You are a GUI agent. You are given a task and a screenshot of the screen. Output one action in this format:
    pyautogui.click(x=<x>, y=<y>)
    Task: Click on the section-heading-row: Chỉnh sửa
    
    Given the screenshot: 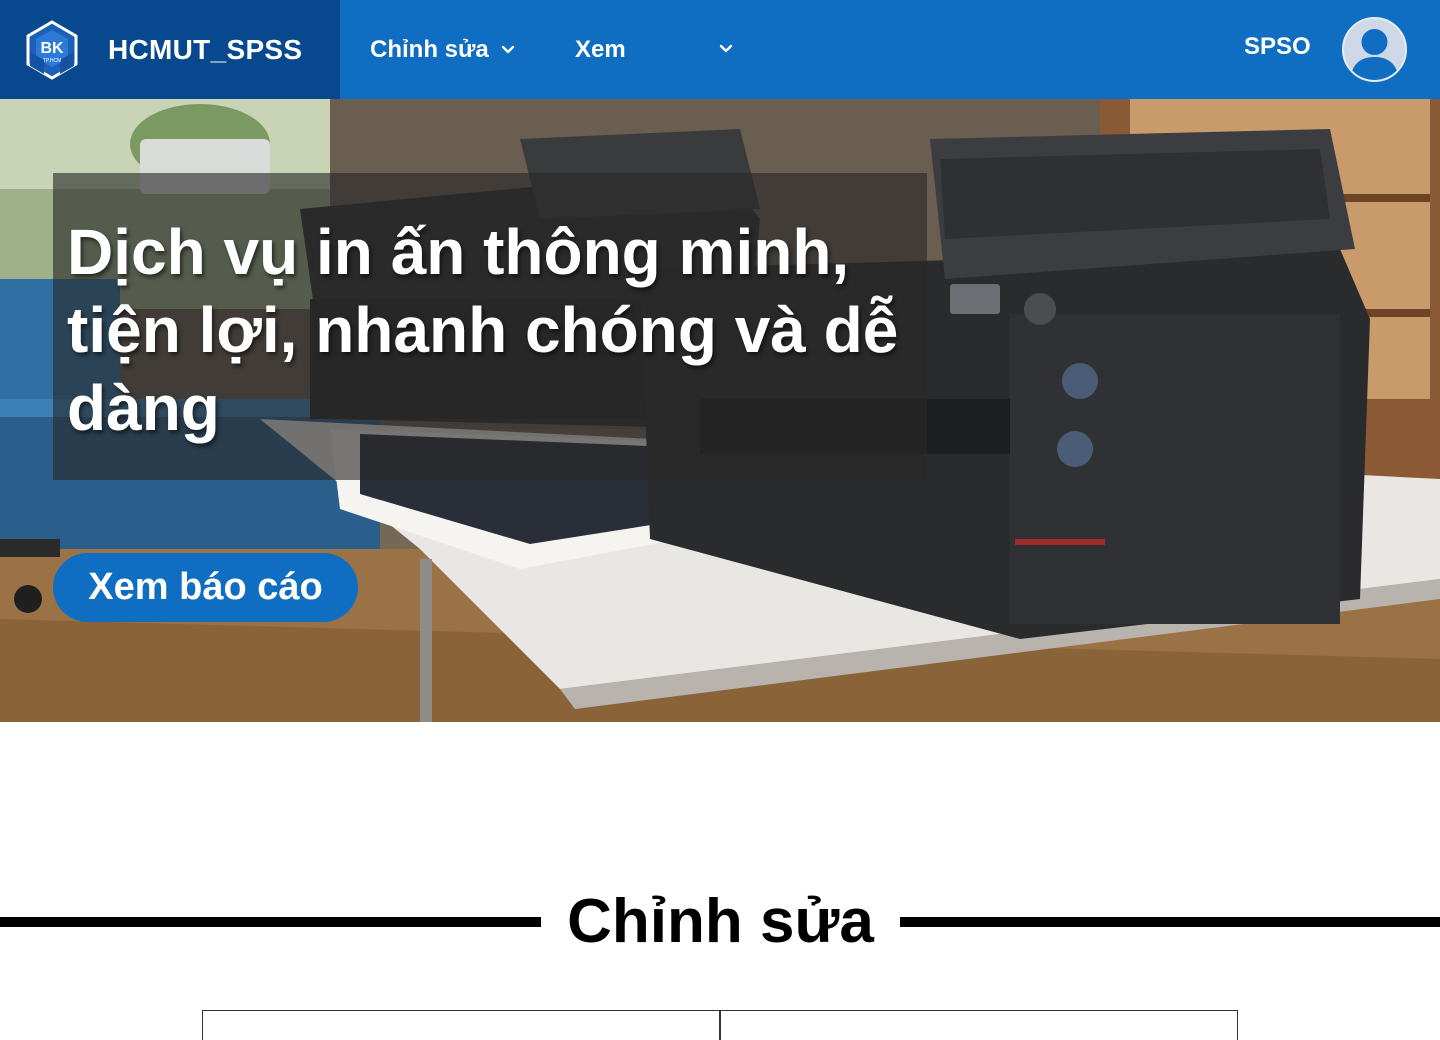 What is the action you would take?
    pyautogui.click(x=720, y=922)
    